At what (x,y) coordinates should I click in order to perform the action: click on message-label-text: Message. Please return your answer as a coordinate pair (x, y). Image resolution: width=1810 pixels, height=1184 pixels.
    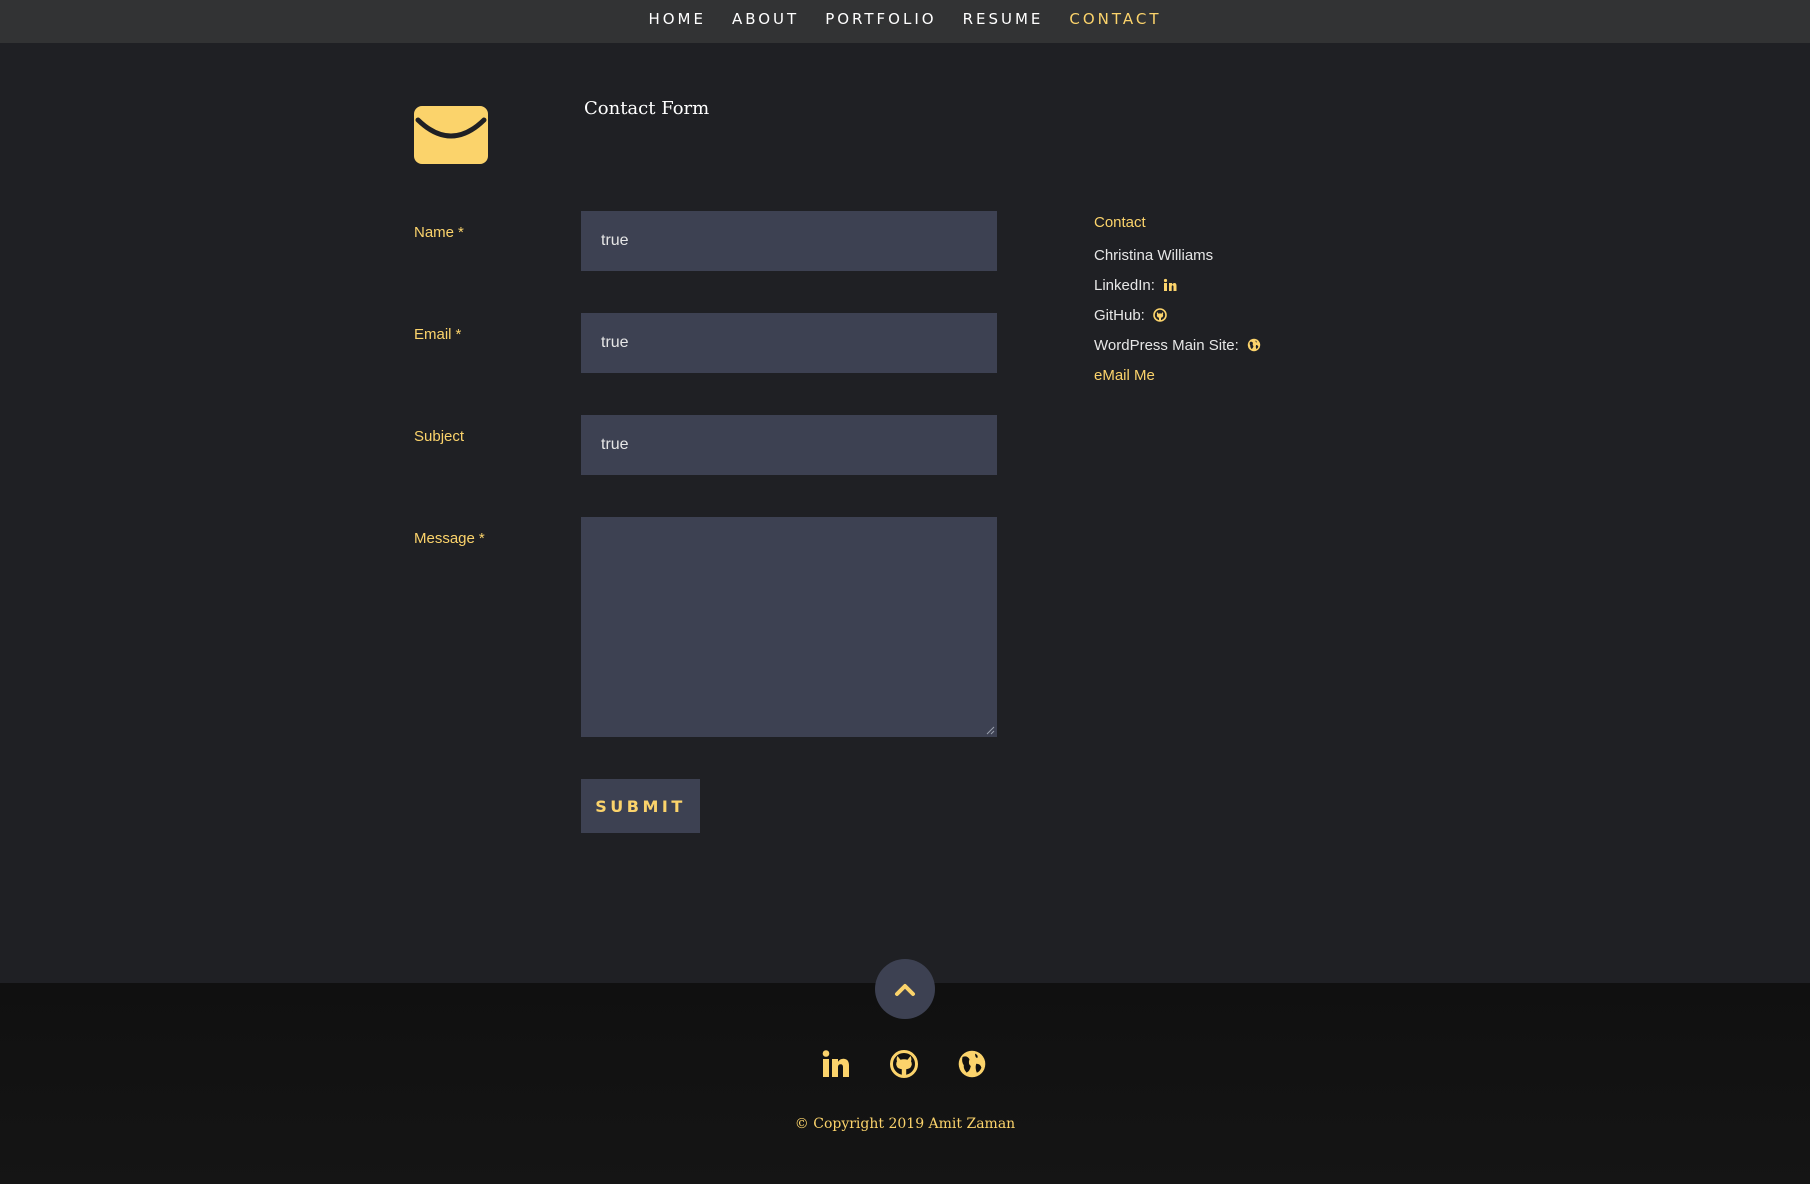
    Looking at the image, I should click on (444, 538).